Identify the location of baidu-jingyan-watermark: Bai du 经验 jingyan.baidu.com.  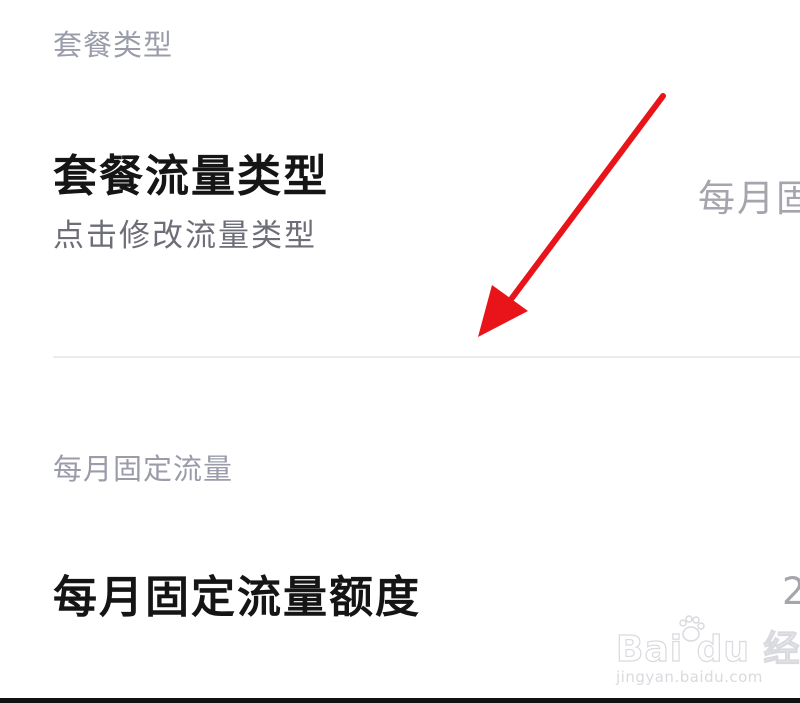
(706, 652).